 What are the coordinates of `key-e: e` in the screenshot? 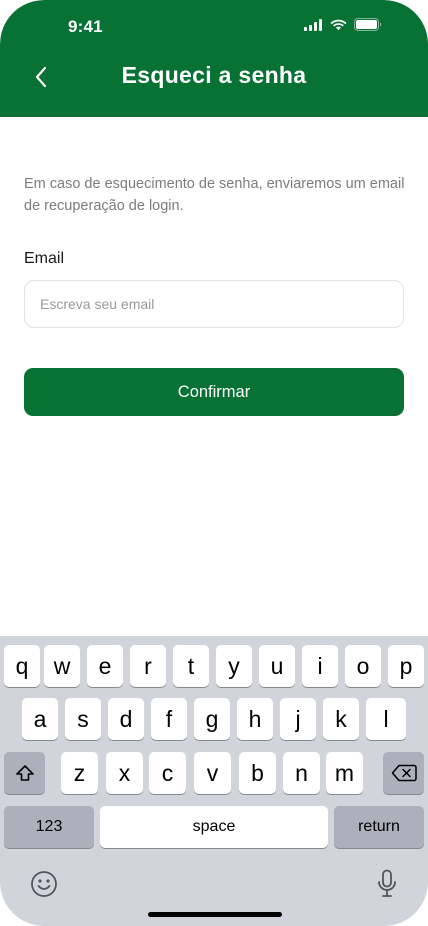 It's located at (105, 666).